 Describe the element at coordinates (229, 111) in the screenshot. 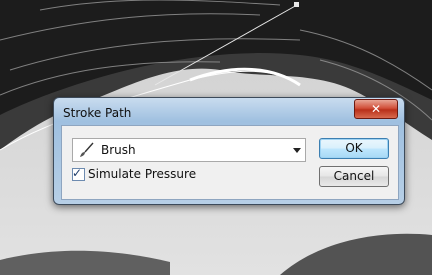

I see `dialog-titlebar: Stroke Path ✕` at that location.